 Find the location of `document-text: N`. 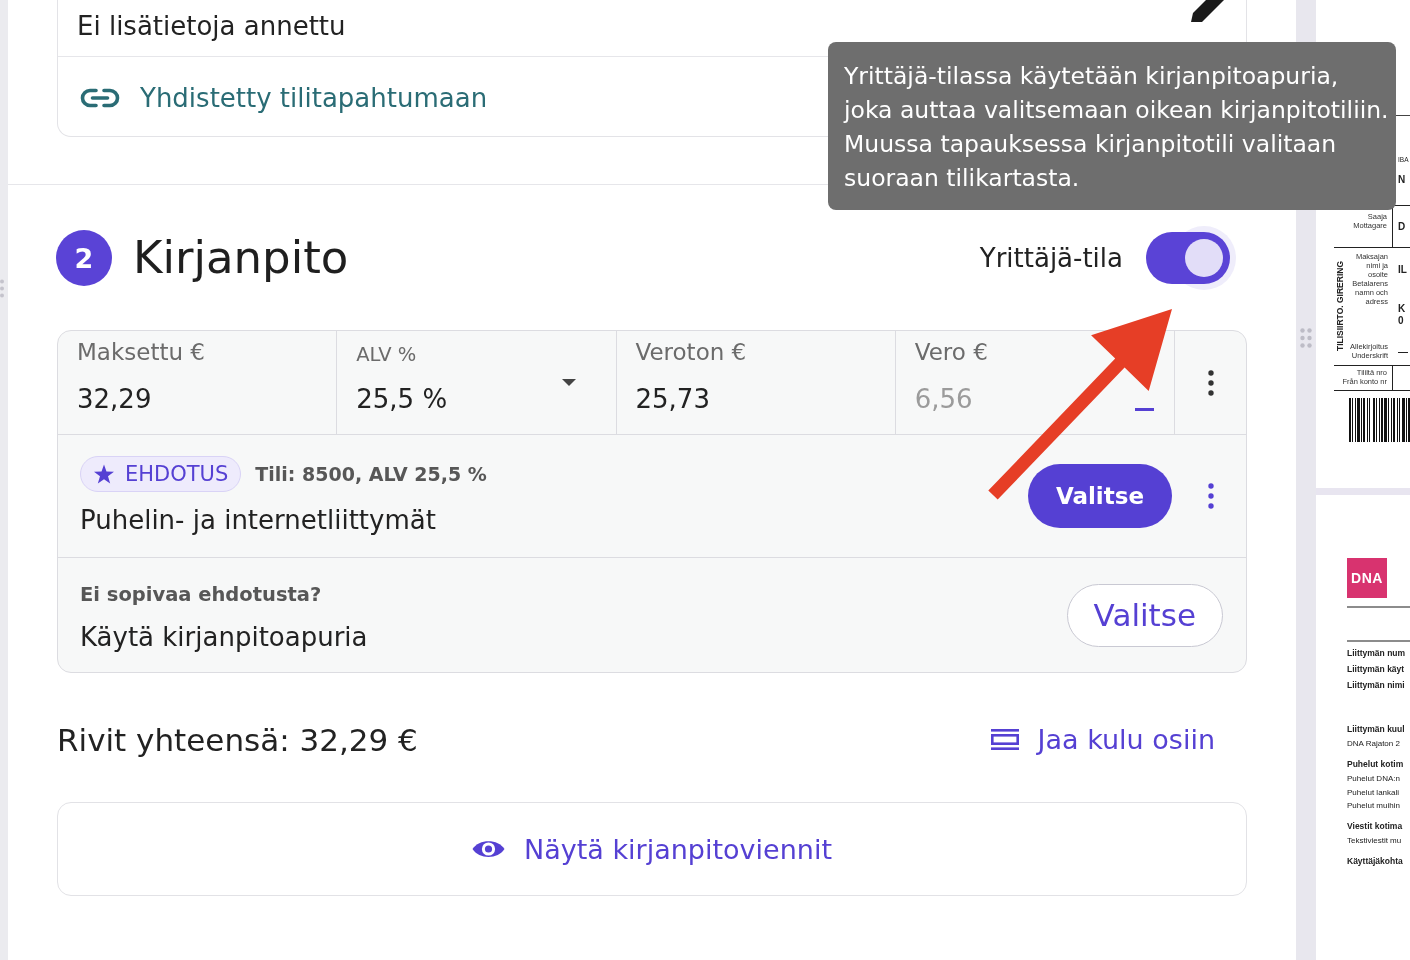

document-text: N is located at coordinates (1402, 179).